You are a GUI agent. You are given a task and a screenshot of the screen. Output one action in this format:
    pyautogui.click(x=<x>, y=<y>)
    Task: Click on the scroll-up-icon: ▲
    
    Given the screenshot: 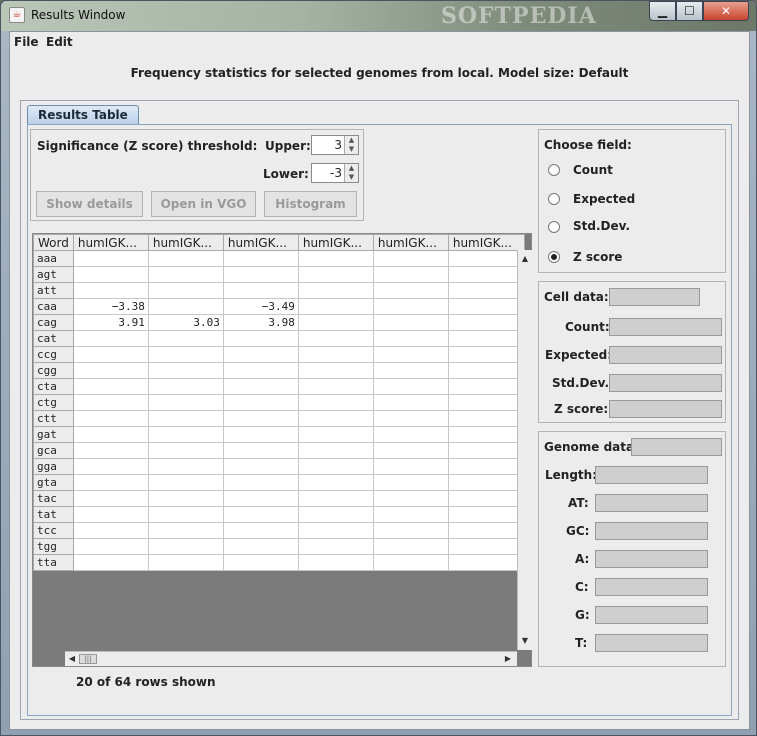 What is the action you would take?
    pyautogui.click(x=525, y=259)
    